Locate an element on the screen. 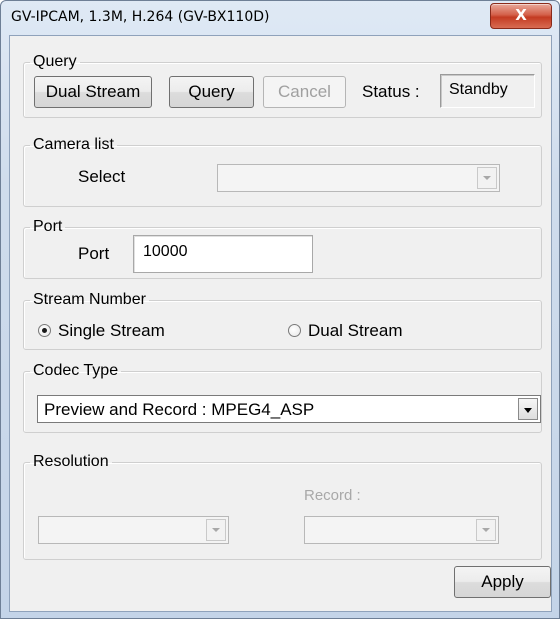 The height and width of the screenshot is (619, 560). select-label: Select is located at coordinates (102, 176).